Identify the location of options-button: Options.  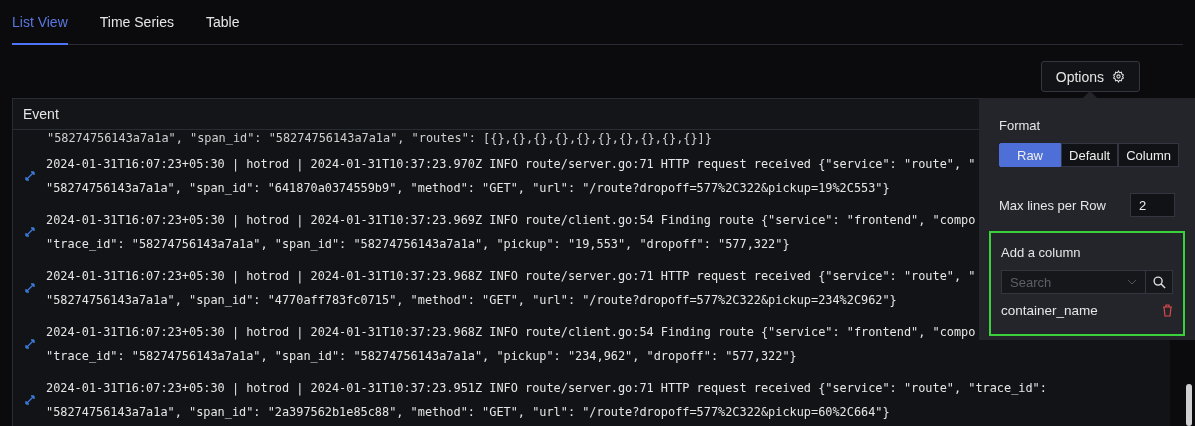
(1090, 76).